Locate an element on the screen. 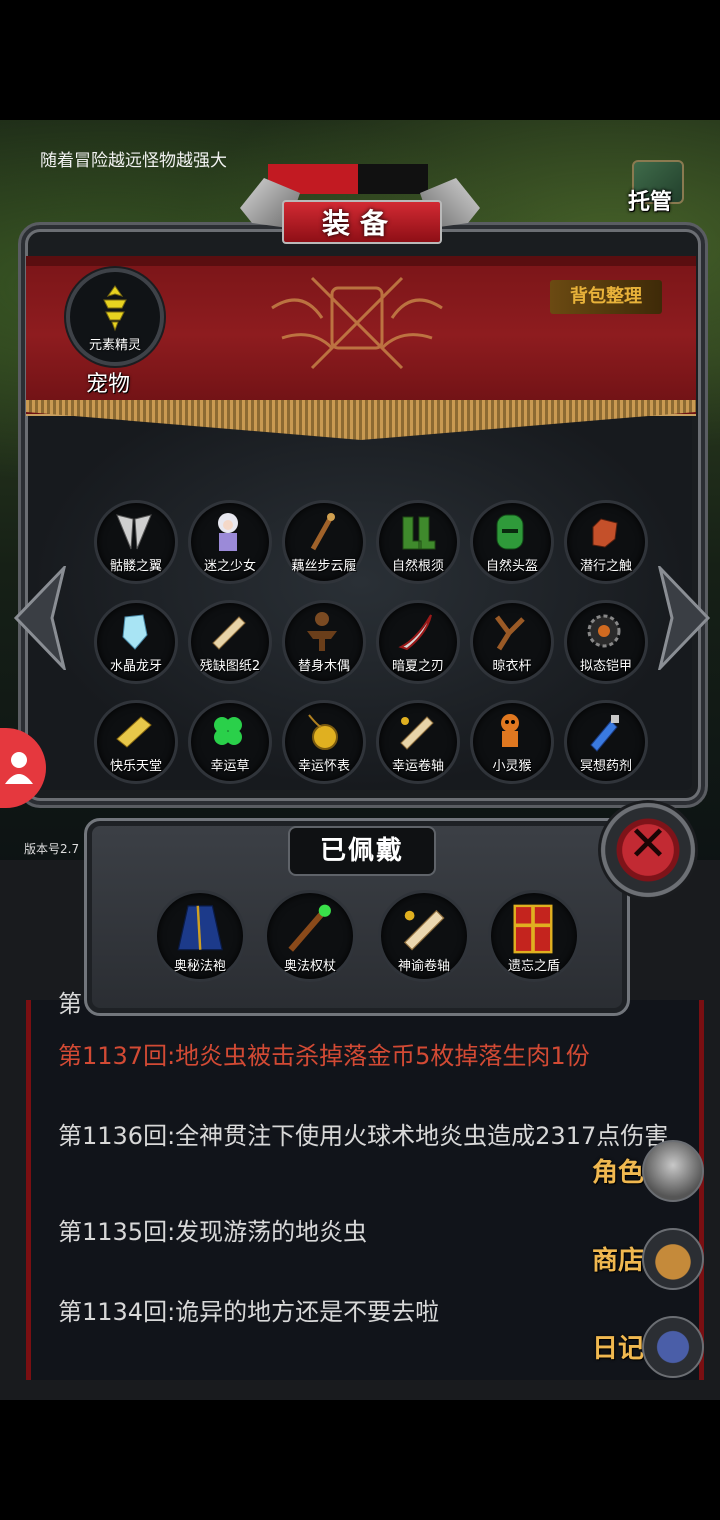 The width and height of the screenshot is (720, 1520). item-name: 迷之少女 is located at coordinates (229, 566).